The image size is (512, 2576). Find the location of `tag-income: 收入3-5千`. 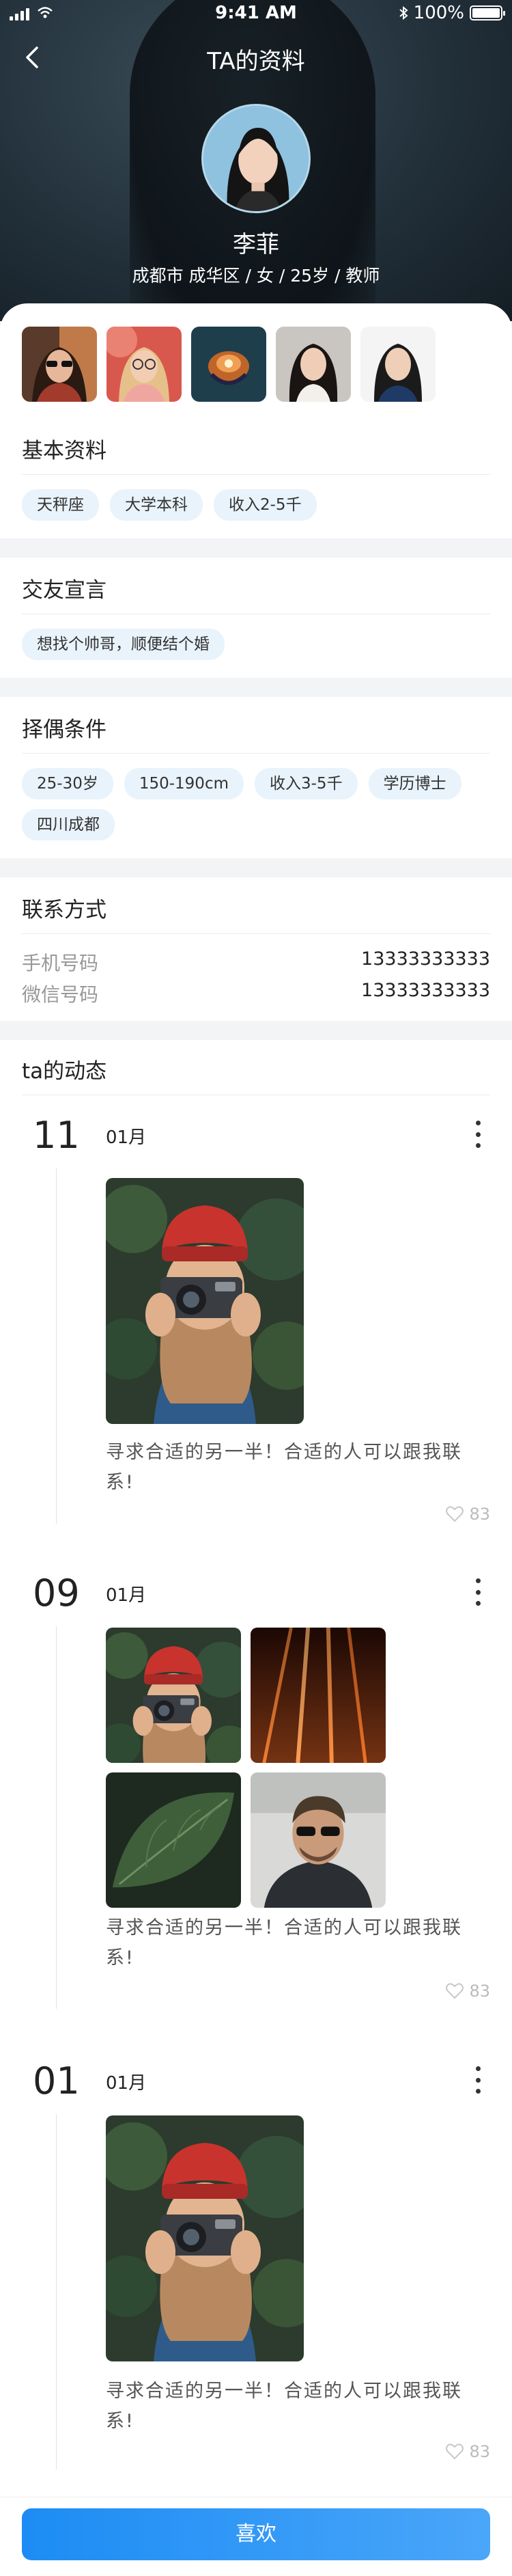

tag-income: 收入3-5千 is located at coordinates (306, 783).